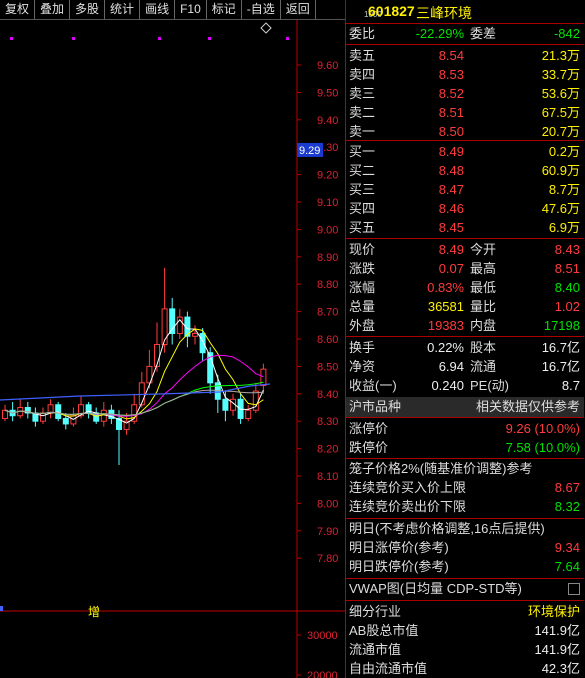 This screenshot has height=678, width=585. I want to click on sell-volume: 53.6万, so click(560, 93).